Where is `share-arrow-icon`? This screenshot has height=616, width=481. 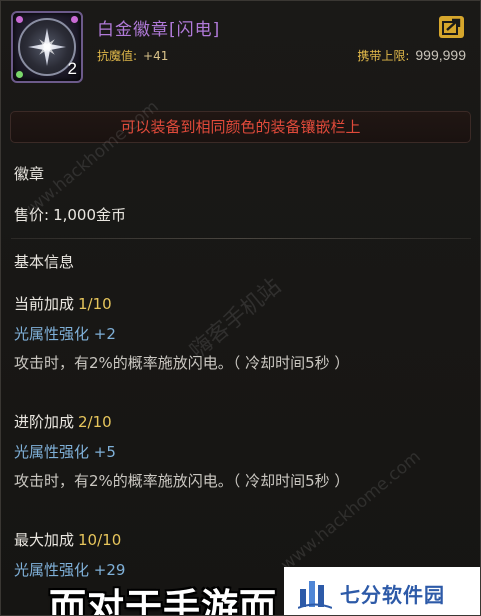
share-arrow-icon is located at coordinates (451, 26).